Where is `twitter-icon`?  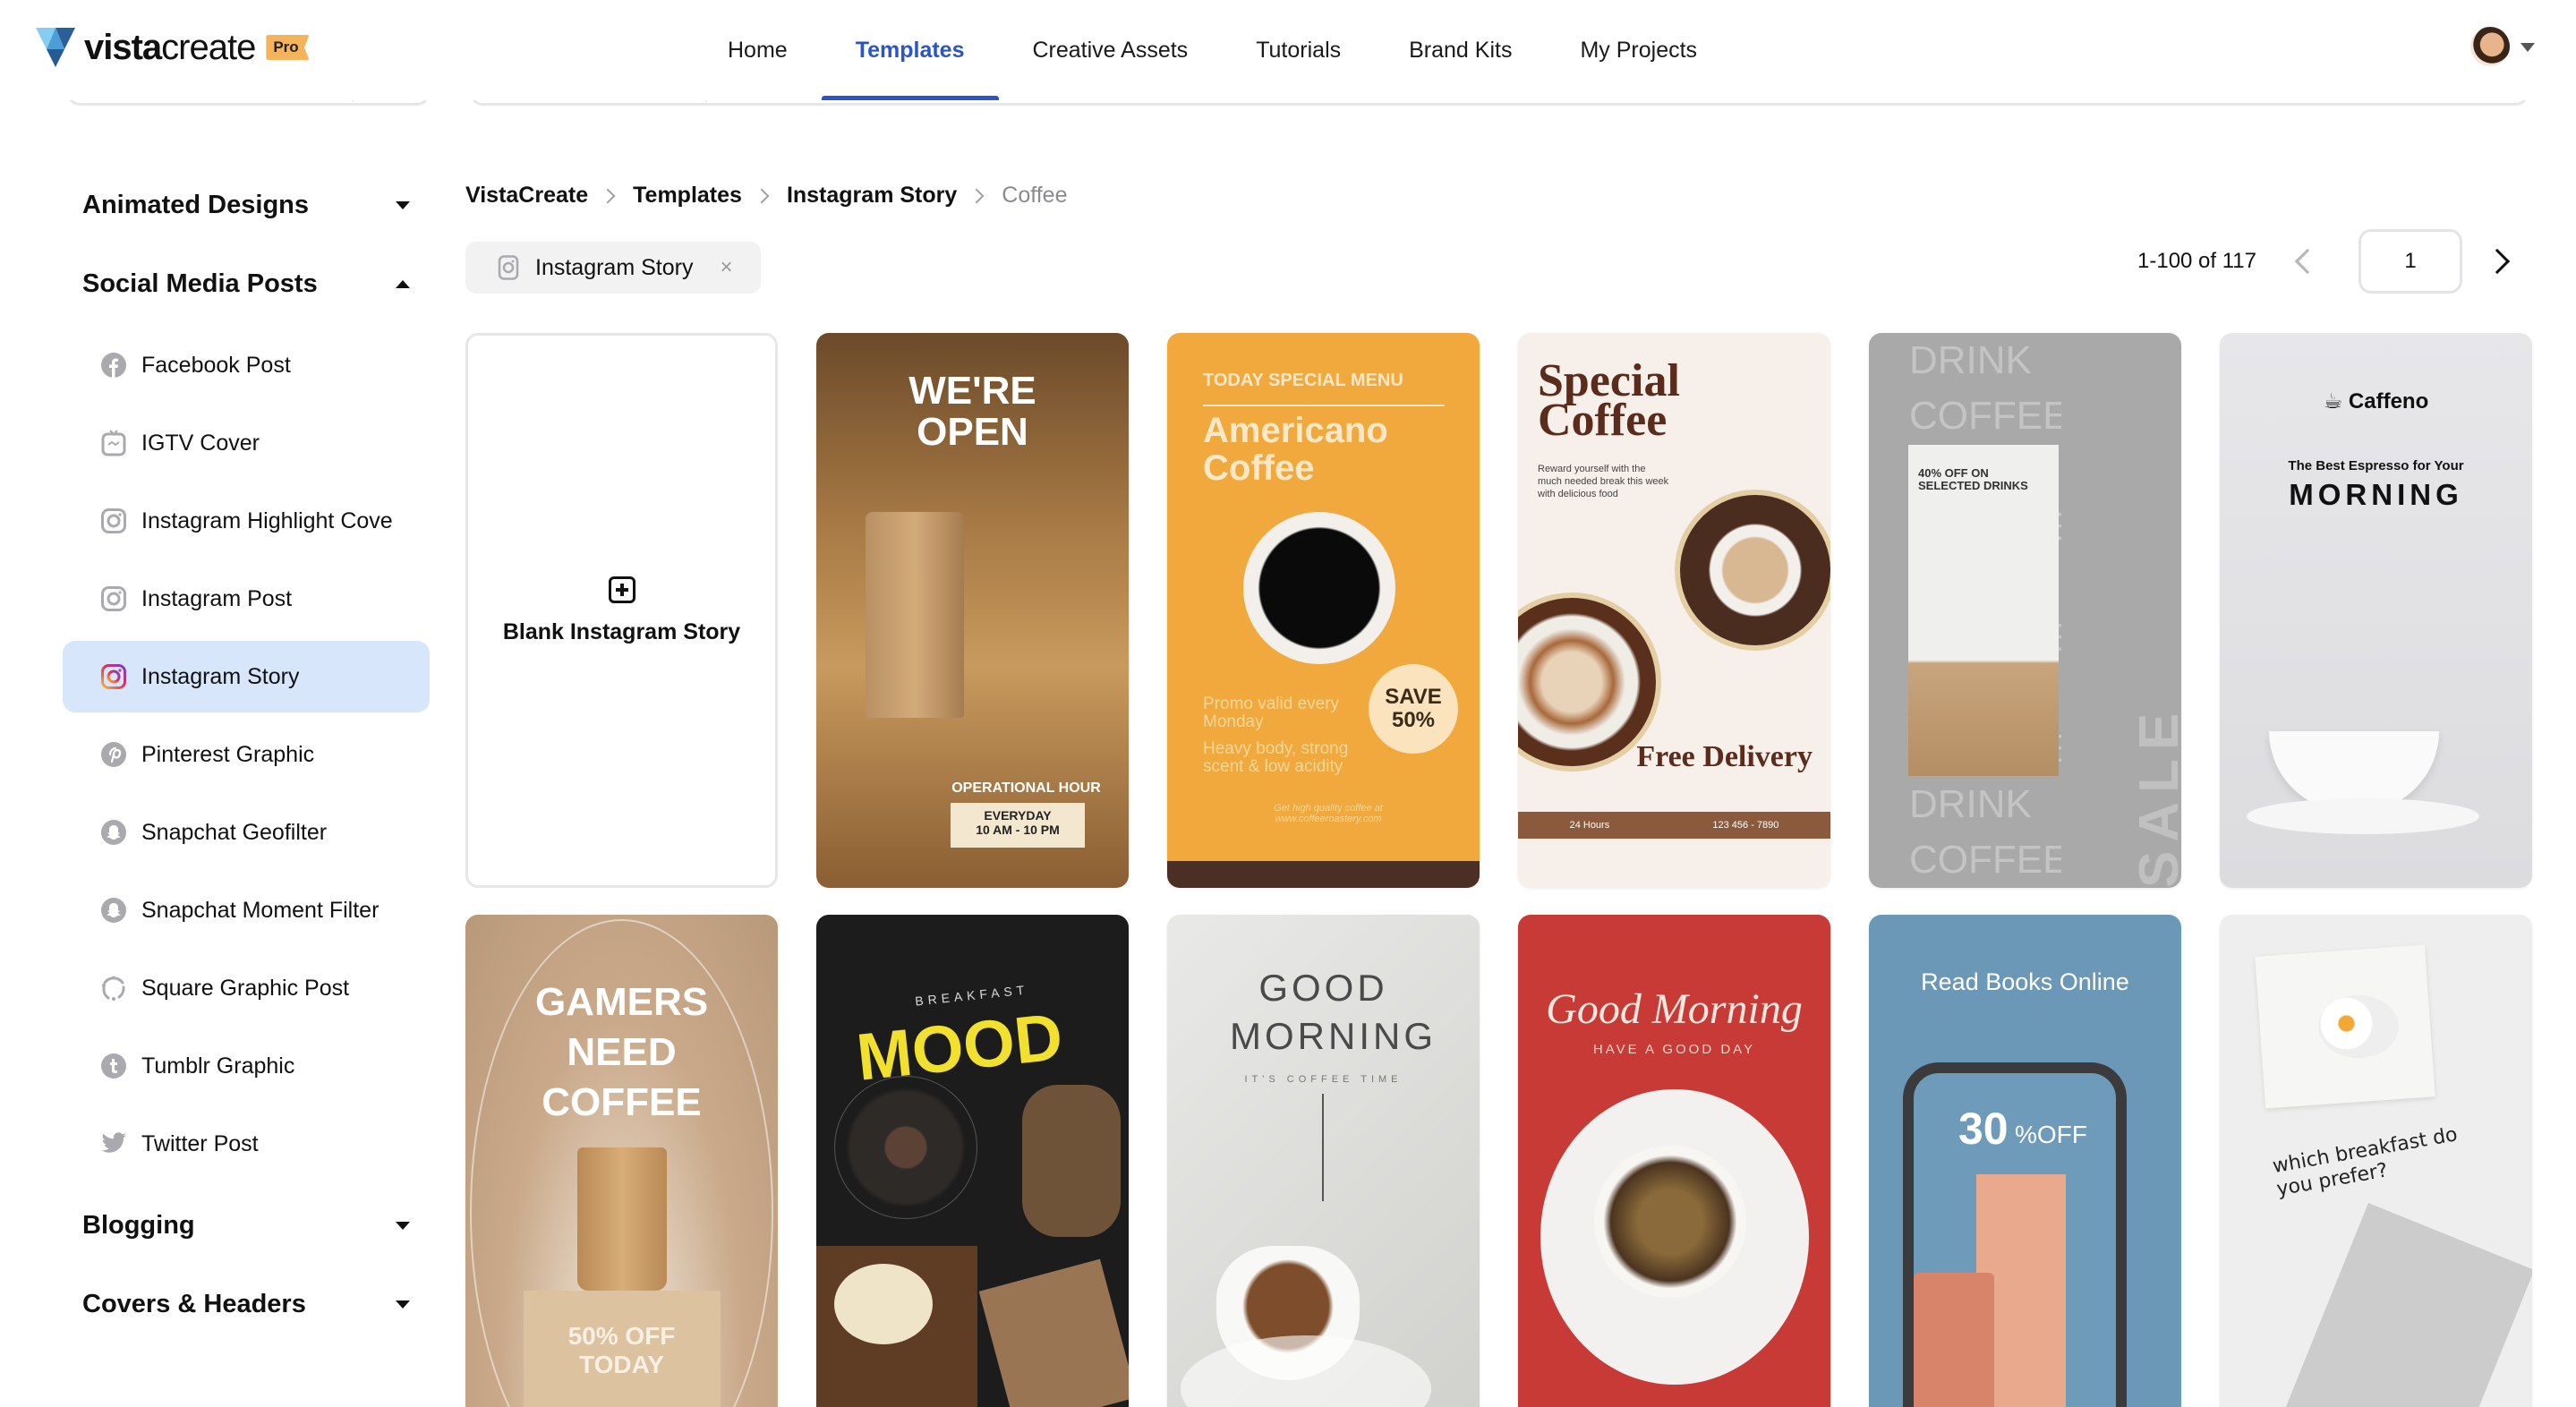 twitter-icon is located at coordinates (113, 1143).